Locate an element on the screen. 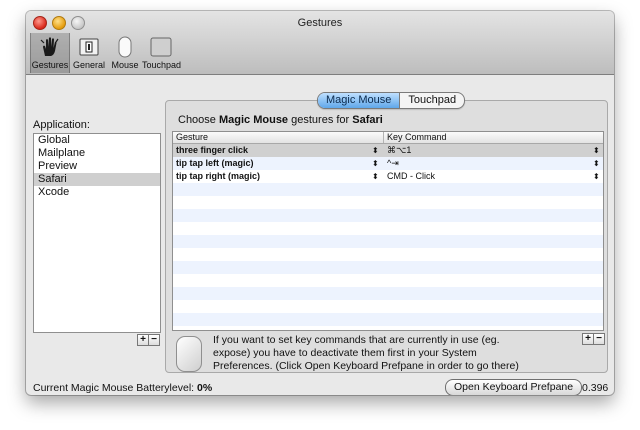  column-divider is located at coordinates (383, 137).